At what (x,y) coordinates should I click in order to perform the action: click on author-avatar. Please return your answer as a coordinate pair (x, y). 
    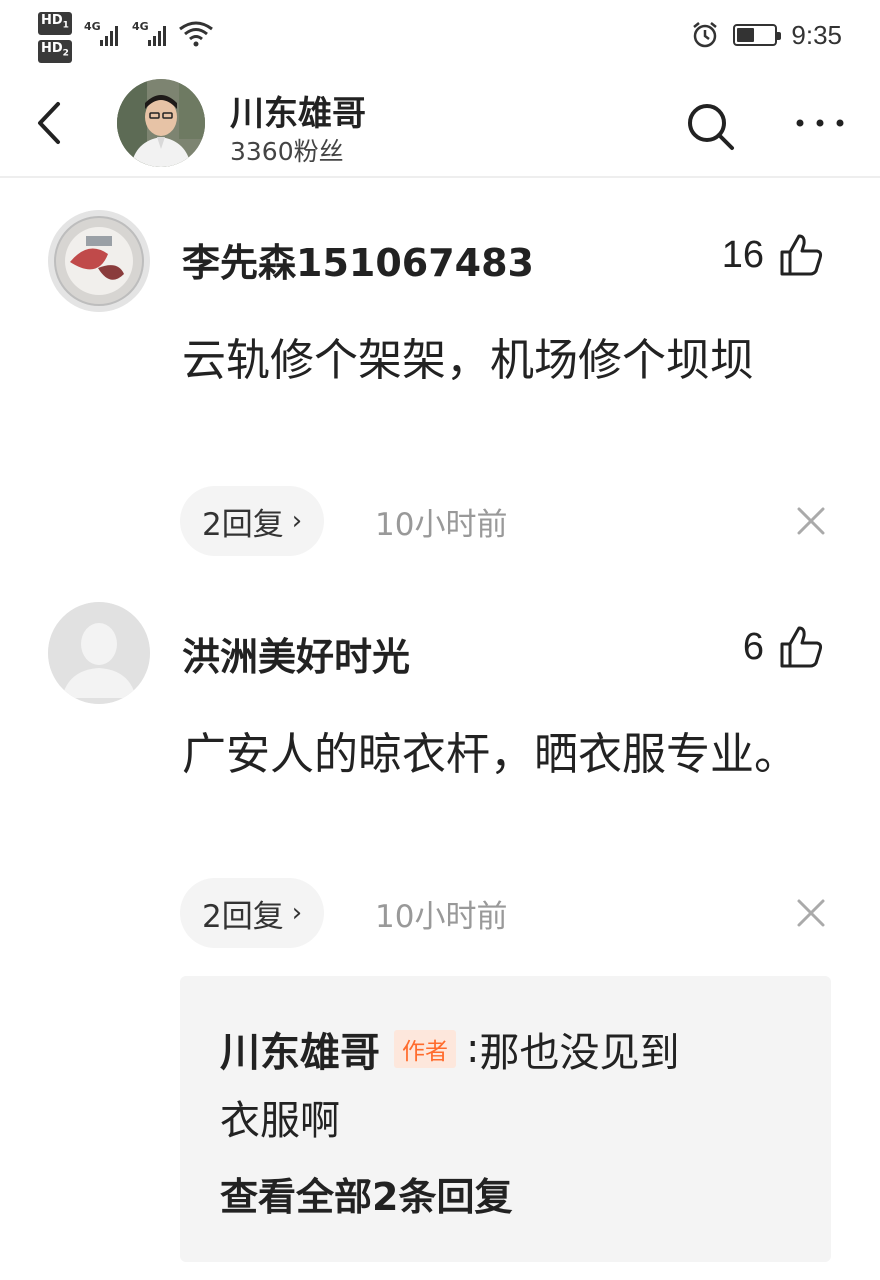
    Looking at the image, I should click on (161, 123).